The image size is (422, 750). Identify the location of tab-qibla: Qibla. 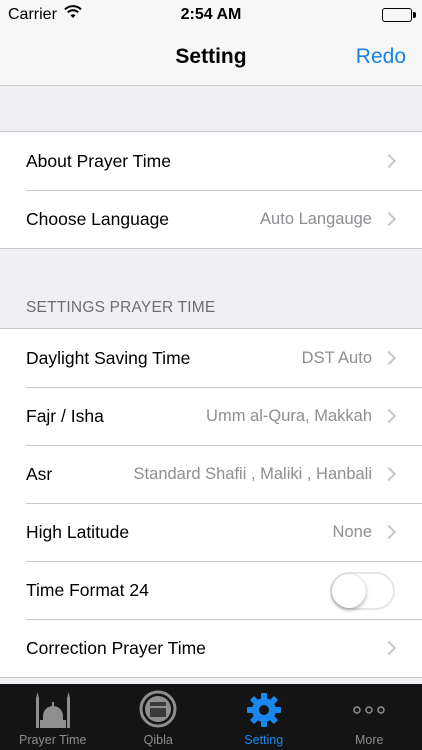
(159, 717).